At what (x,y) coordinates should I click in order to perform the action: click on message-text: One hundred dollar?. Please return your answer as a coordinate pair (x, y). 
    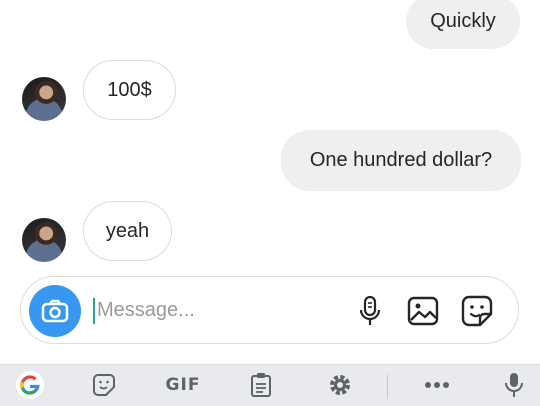
    Looking at the image, I should click on (401, 160).